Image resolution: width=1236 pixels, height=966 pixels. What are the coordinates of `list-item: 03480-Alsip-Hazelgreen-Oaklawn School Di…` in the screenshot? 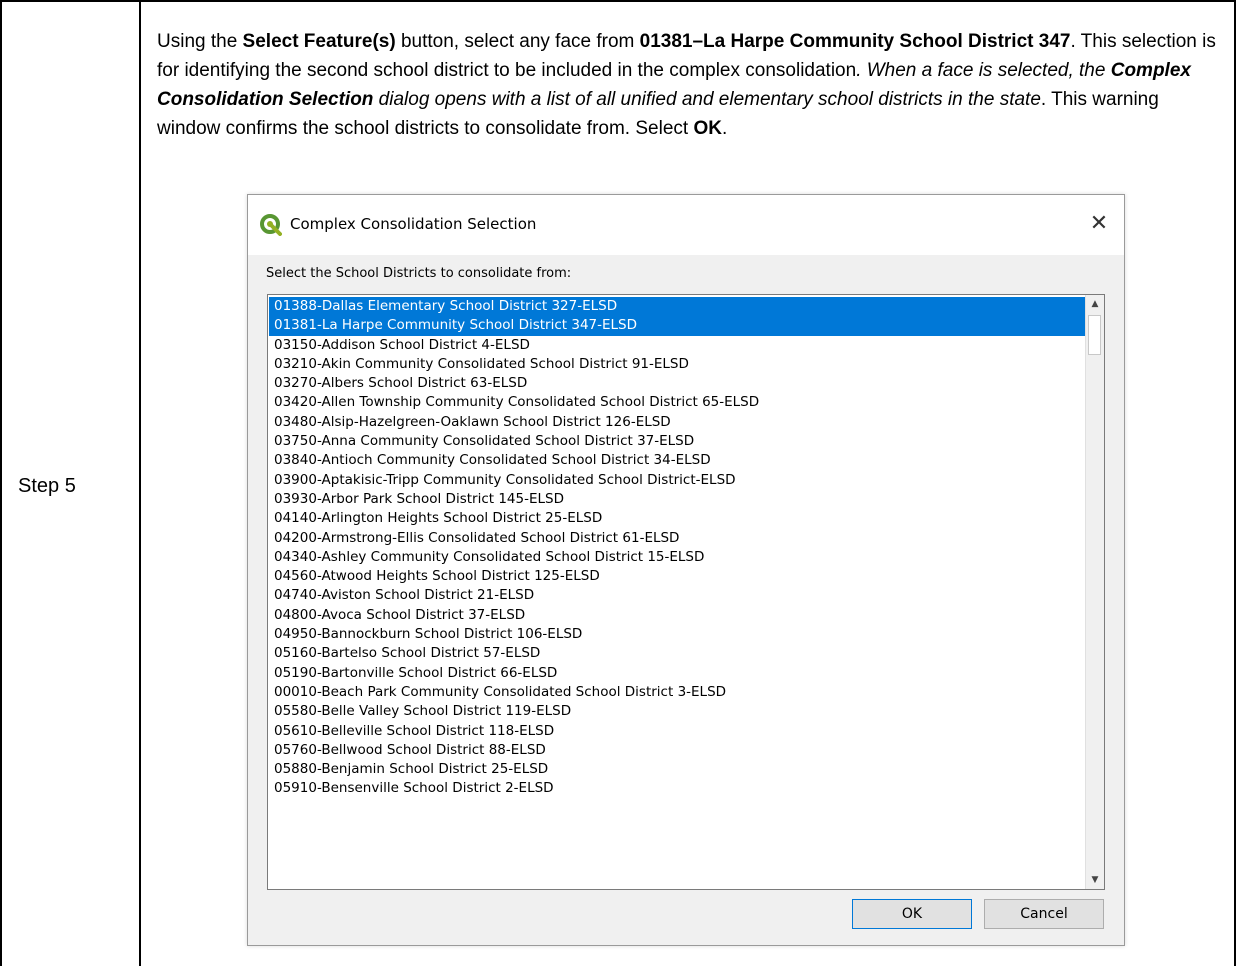 It's located at (677, 422).